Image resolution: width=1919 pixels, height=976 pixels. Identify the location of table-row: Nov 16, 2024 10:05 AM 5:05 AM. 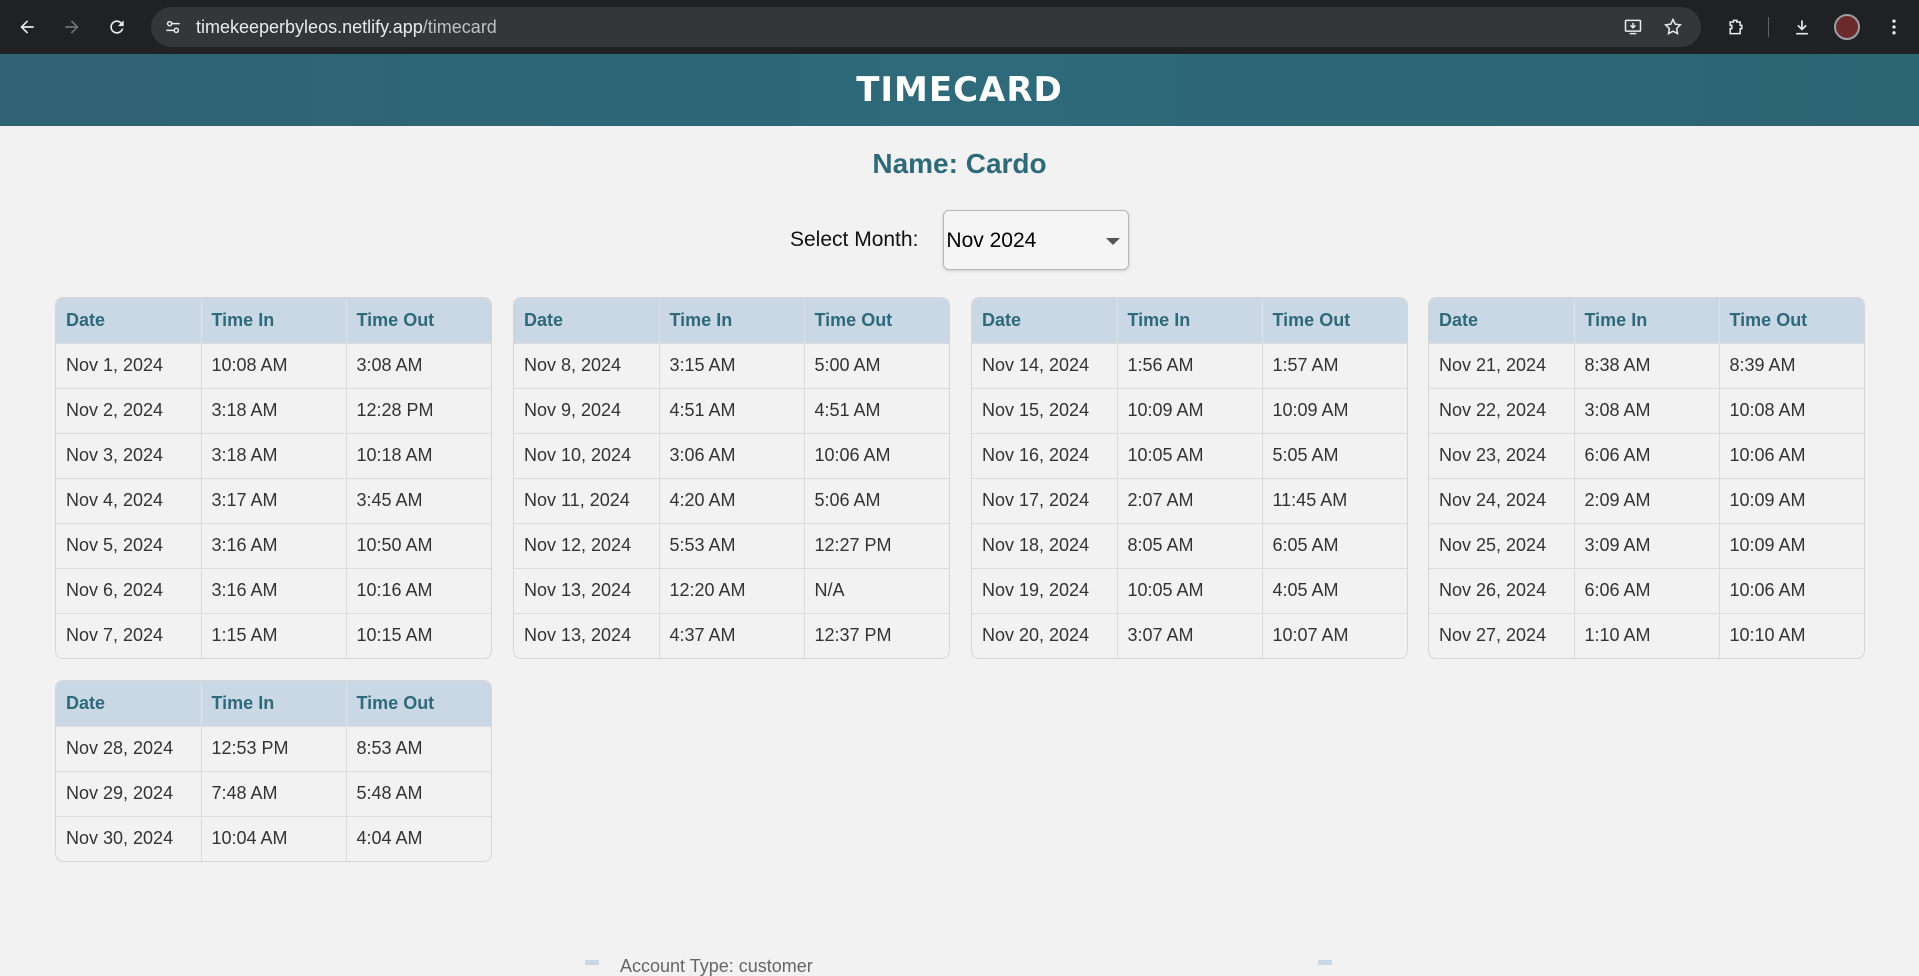
(1189, 455).